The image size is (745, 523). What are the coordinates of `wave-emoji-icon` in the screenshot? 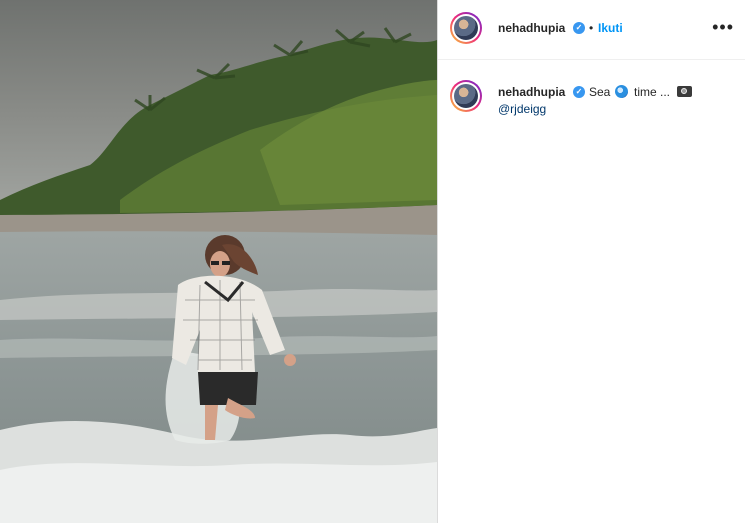 It's located at (621, 91).